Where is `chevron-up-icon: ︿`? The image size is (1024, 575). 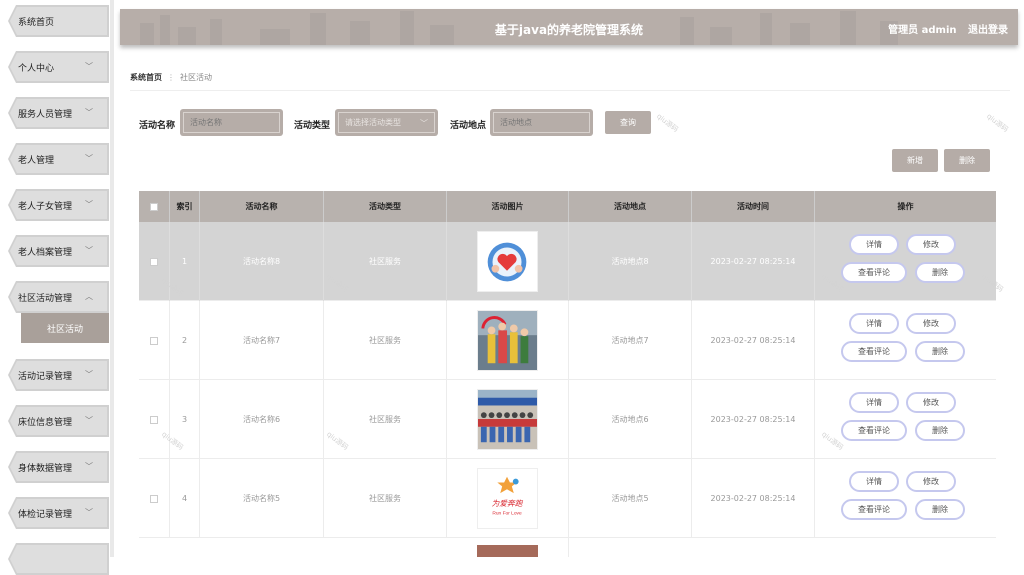
chevron-up-icon: ︿ is located at coordinates (89, 296).